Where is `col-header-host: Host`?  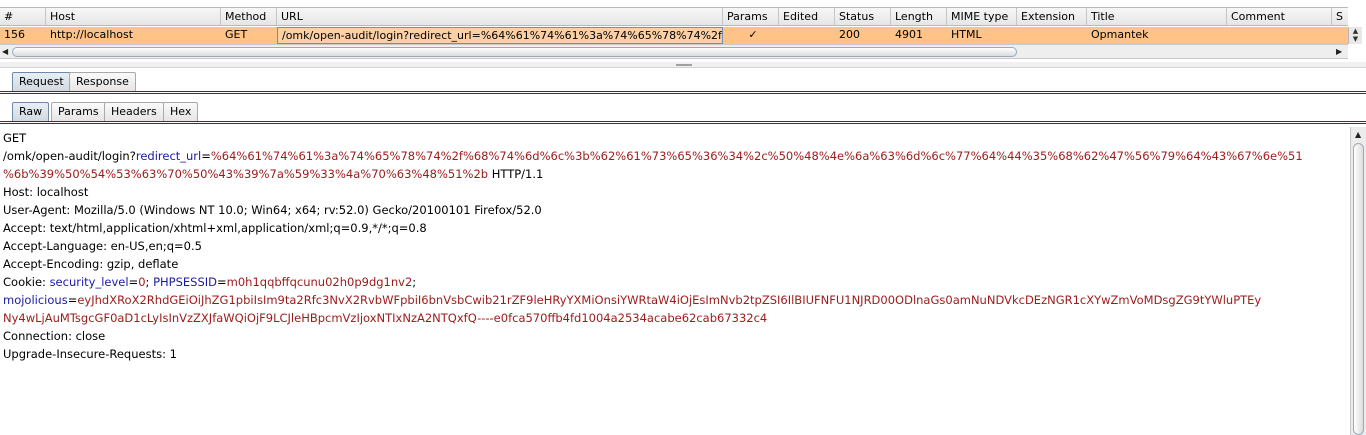 col-header-host: Host is located at coordinates (133, 16).